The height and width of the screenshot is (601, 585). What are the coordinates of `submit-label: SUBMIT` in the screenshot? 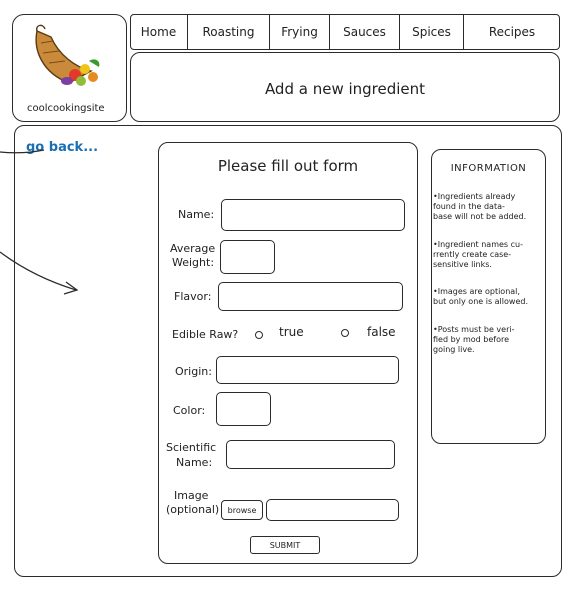 It's located at (285, 545).